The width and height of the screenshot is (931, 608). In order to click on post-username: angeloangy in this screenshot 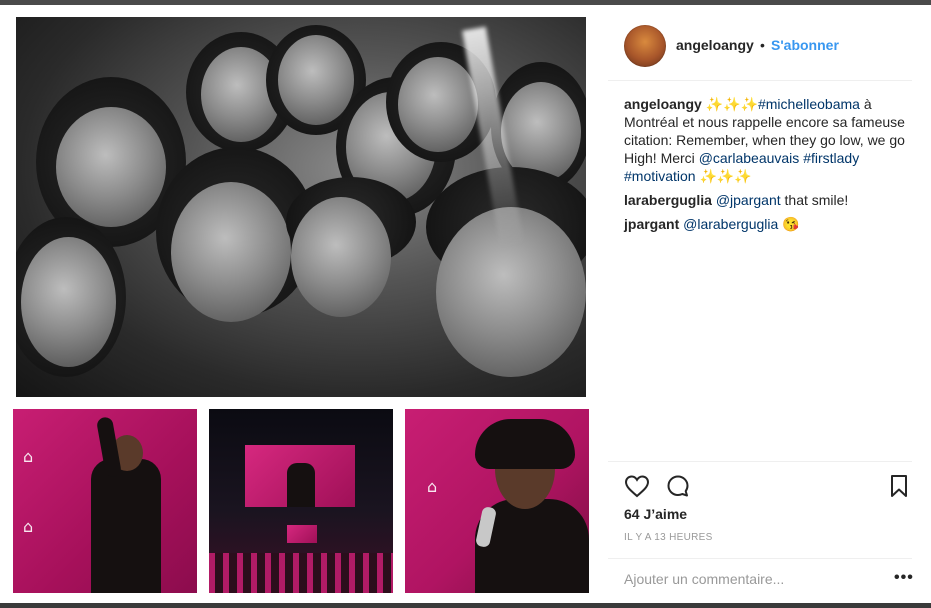, I will do `click(715, 45)`.